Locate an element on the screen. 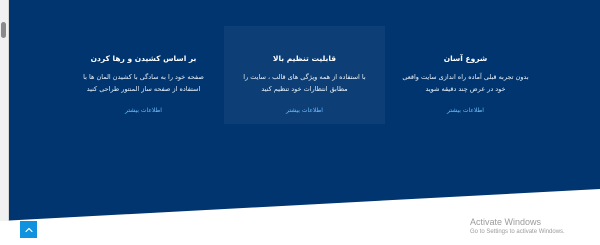  back-to-top-button is located at coordinates (28, 229).